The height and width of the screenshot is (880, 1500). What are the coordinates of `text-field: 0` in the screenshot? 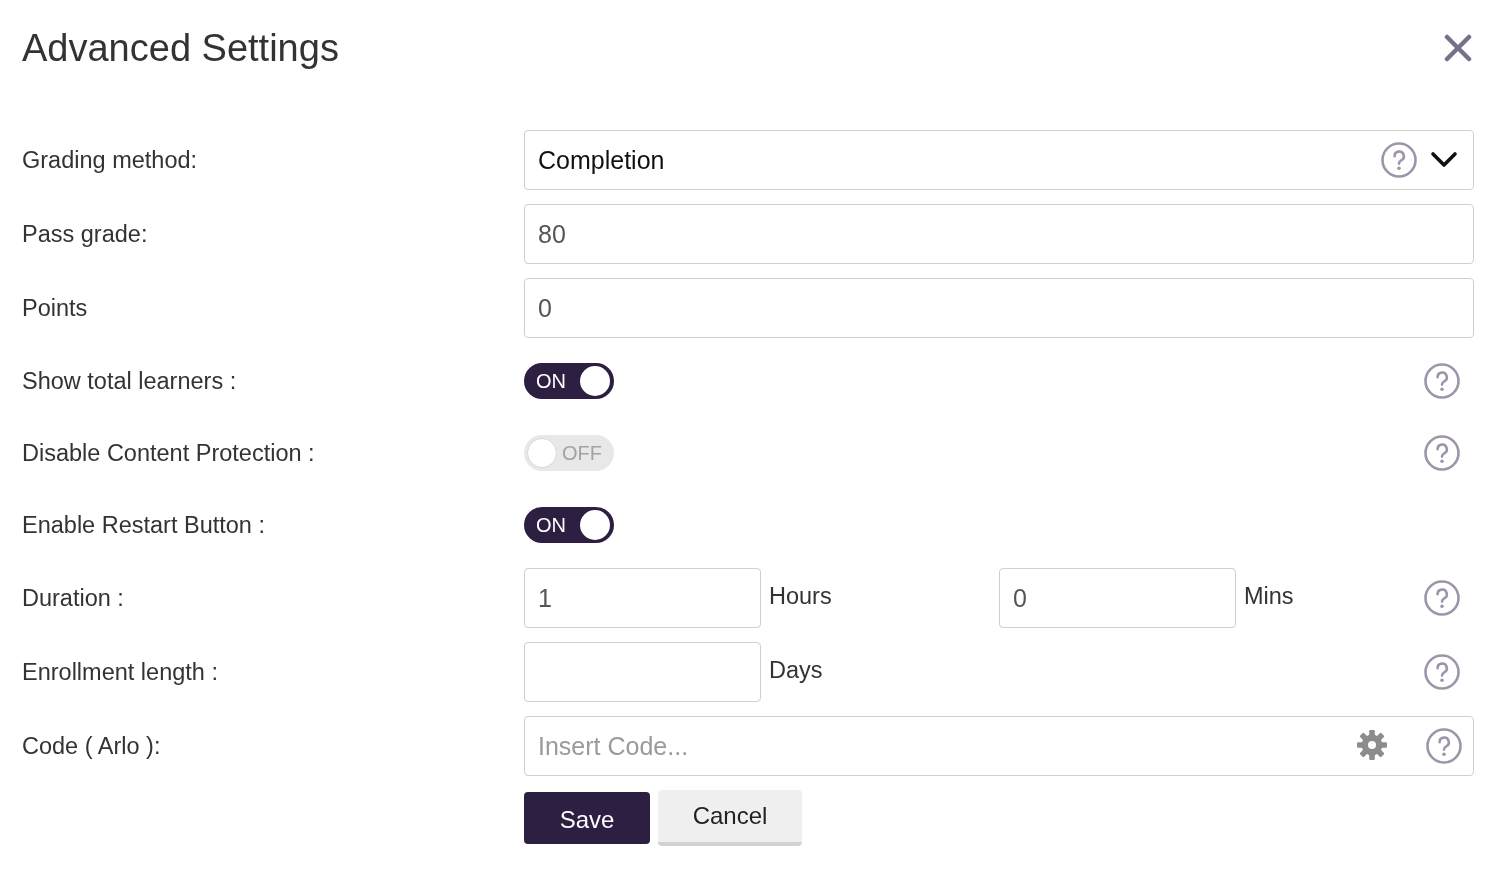 It's located at (999, 308).